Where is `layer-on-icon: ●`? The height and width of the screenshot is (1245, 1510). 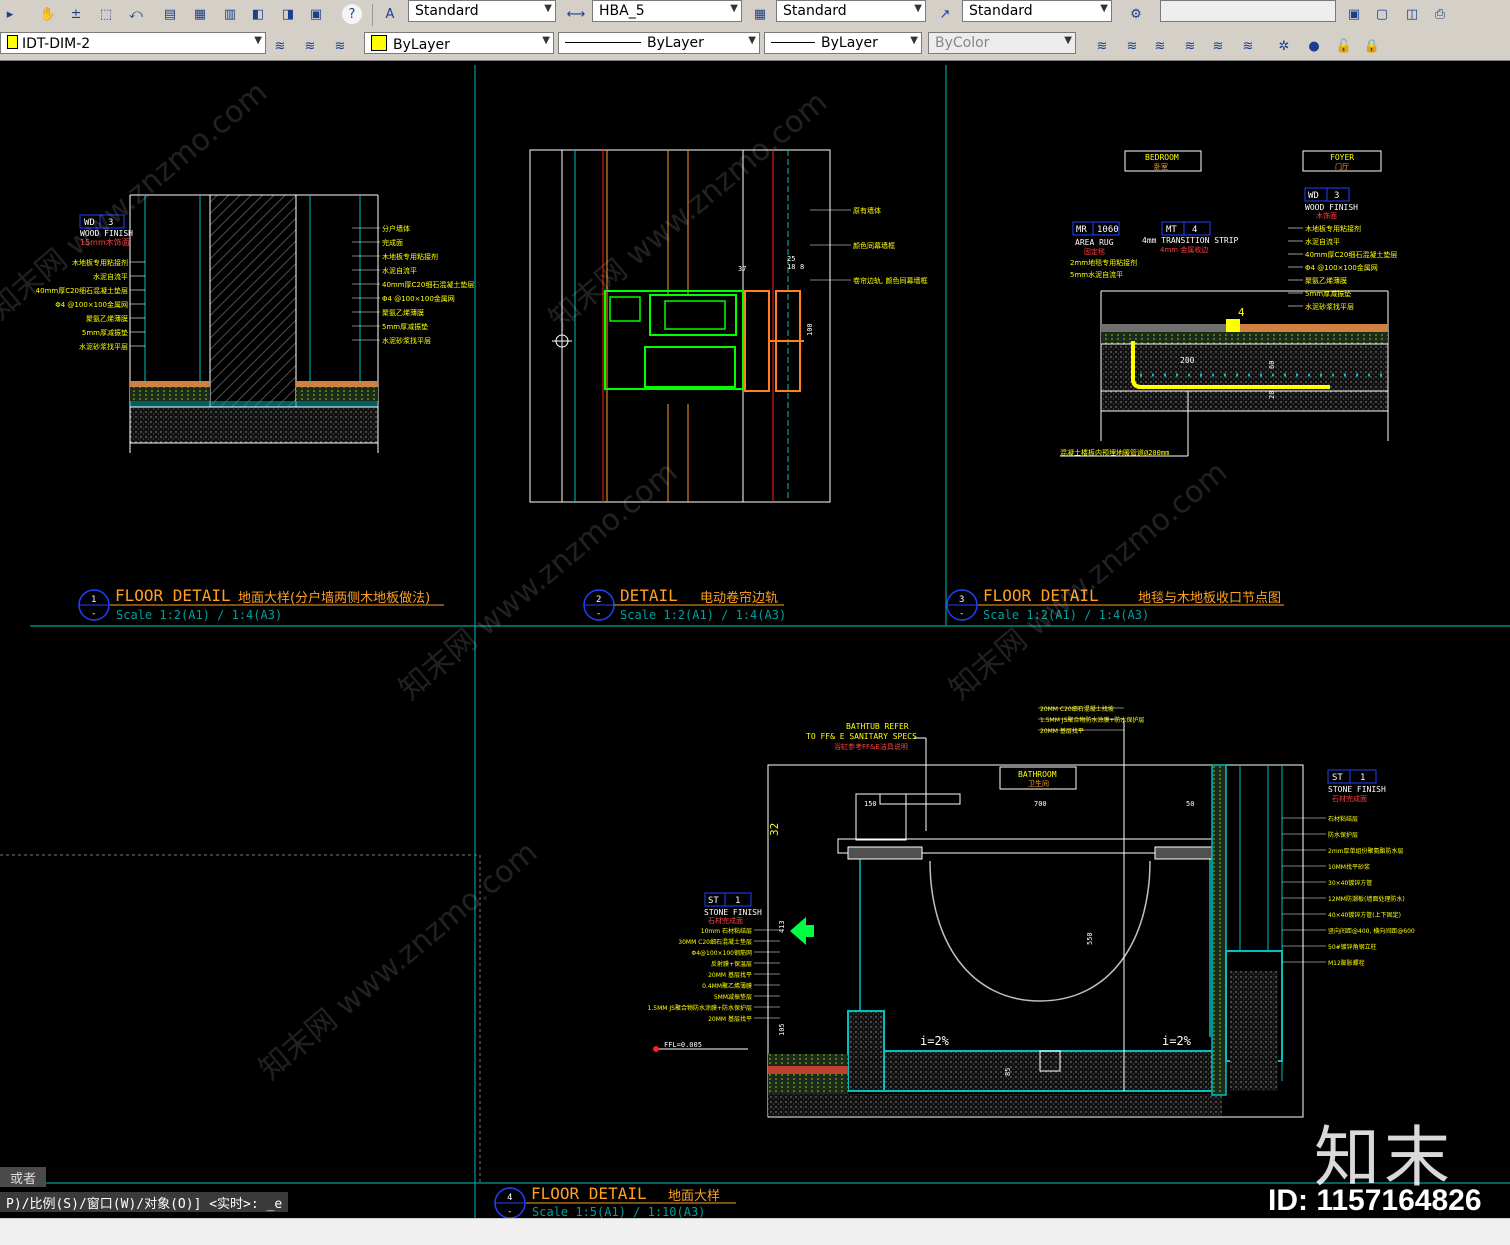
layer-on-icon: ● is located at coordinates (1314, 46).